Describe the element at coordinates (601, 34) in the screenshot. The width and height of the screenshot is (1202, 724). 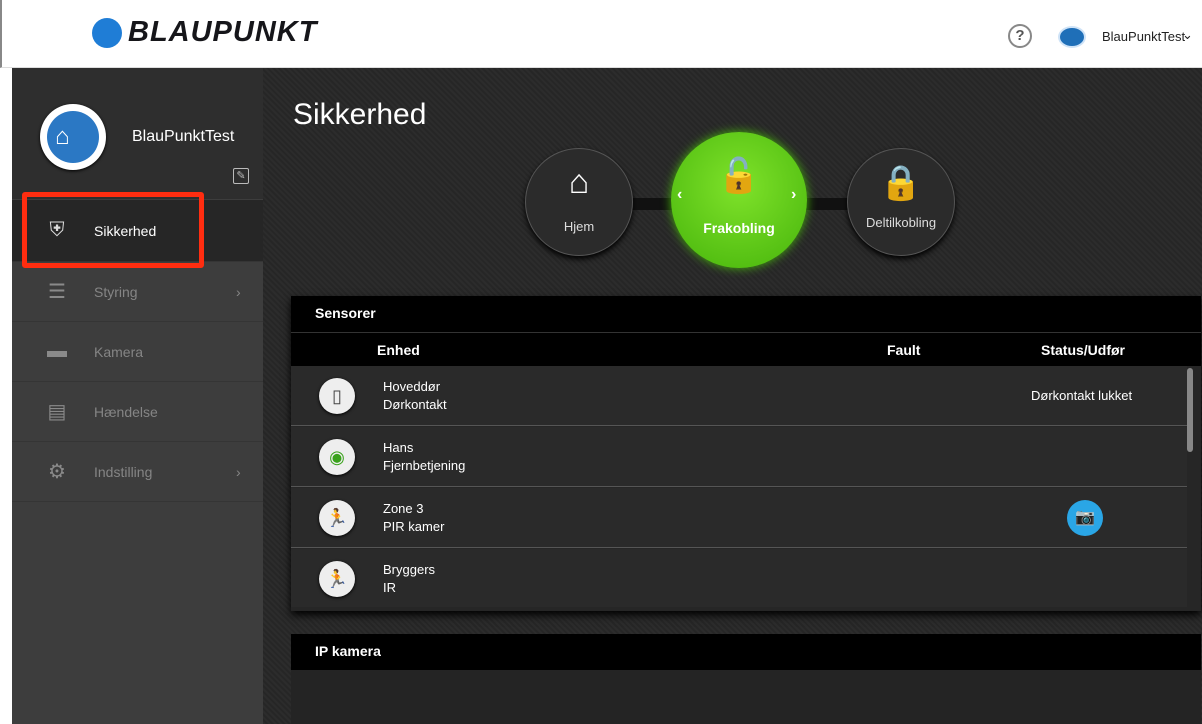
I see `top-bar: BLAUPUNKT ? BlauPunktTest ⌄` at that location.